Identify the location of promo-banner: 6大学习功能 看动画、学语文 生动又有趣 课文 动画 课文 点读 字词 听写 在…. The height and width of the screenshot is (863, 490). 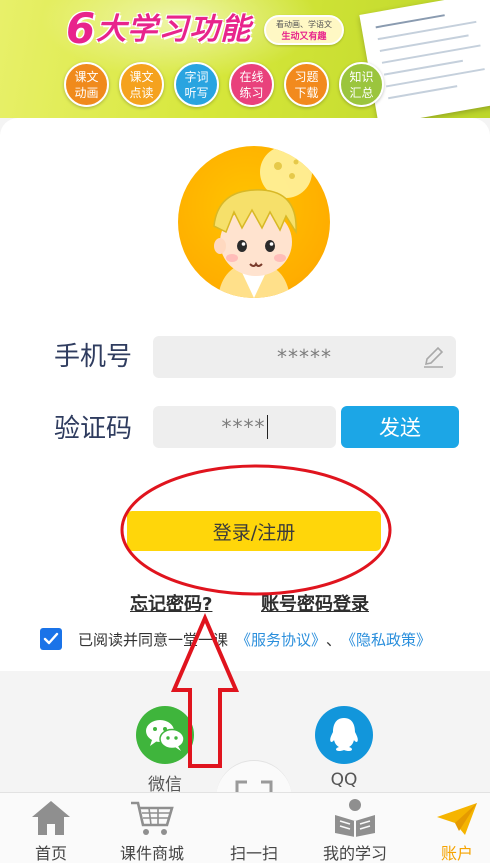
(245, 59).